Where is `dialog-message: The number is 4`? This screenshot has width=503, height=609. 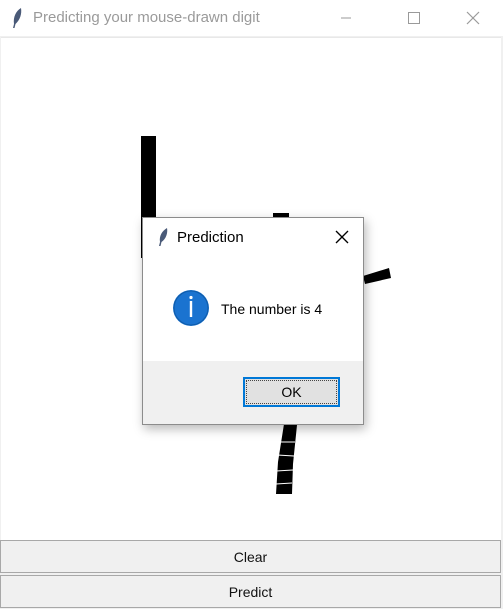
dialog-message: The number is 4 is located at coordinates (272, 309).